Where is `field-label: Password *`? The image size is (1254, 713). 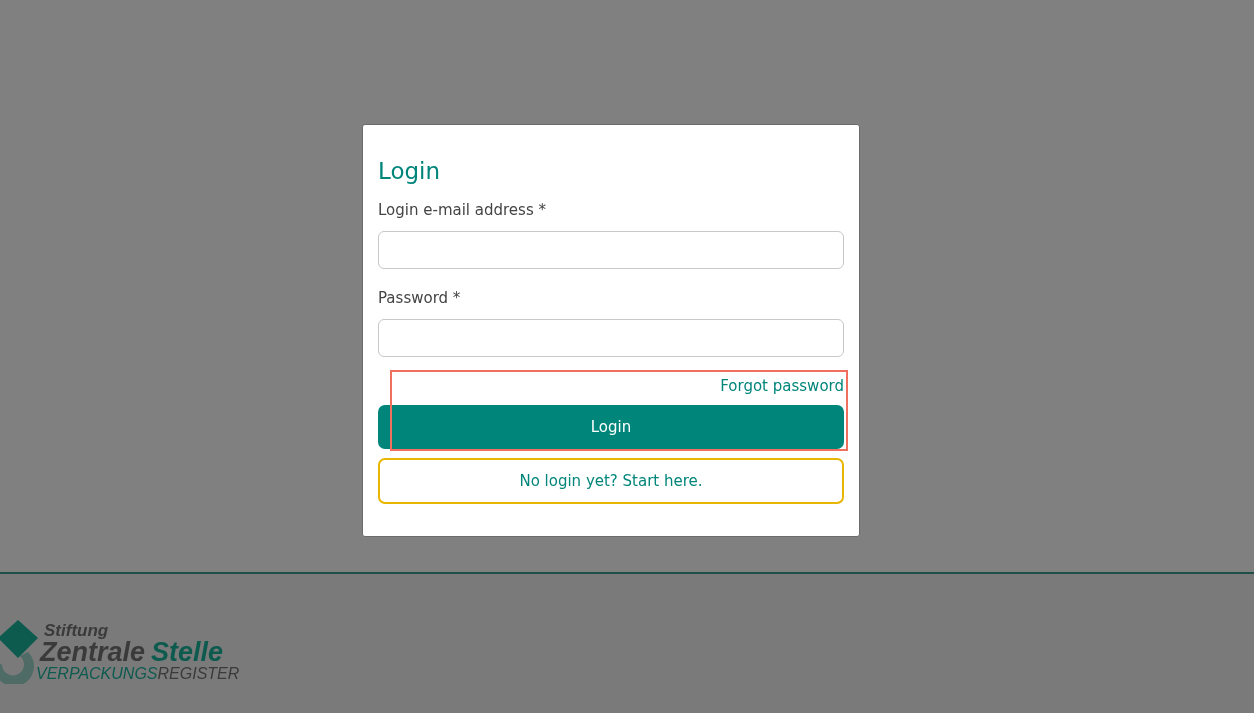
field-label: Password * is located at coordinates (420, 298).